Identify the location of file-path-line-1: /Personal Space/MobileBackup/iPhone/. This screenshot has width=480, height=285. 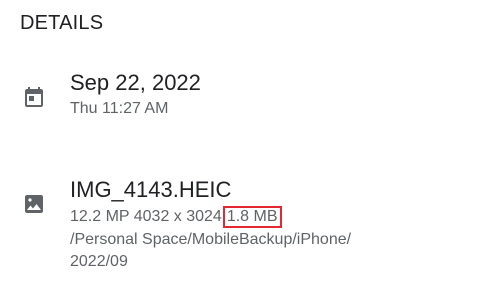
(211, 239).